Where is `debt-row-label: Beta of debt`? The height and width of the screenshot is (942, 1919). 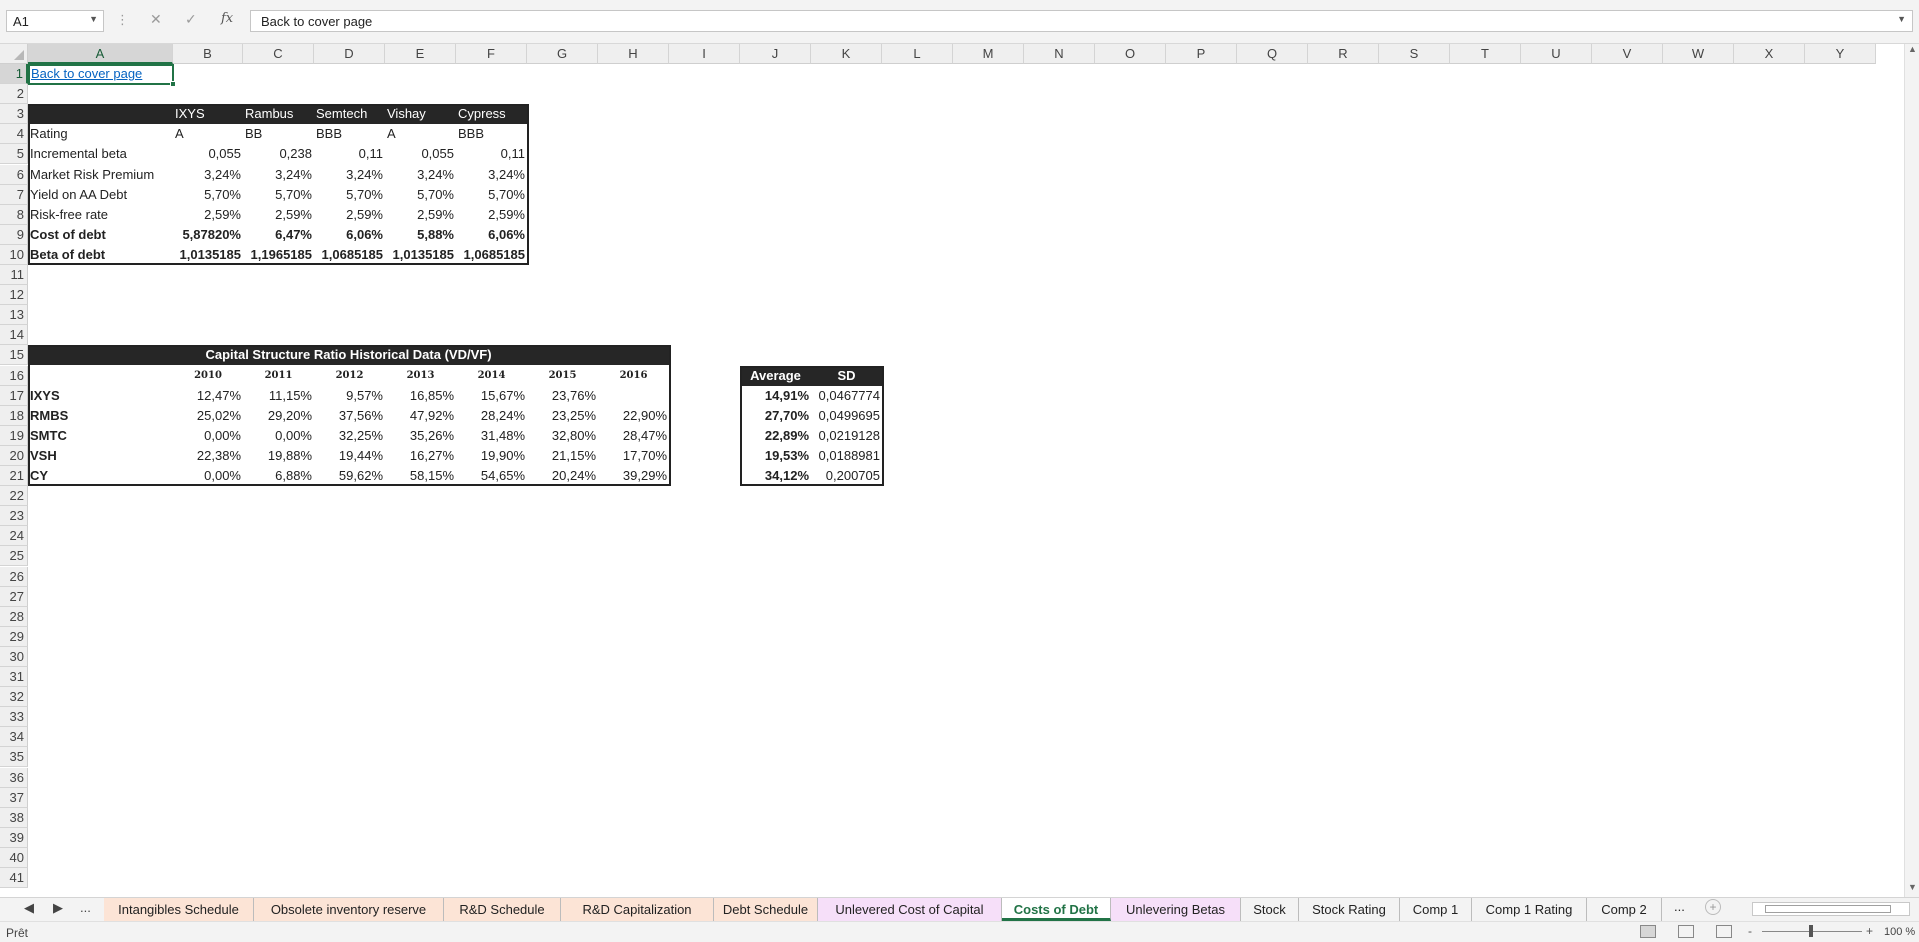
debt-row-label: Beta of debt is located at coordinates (100, 255).